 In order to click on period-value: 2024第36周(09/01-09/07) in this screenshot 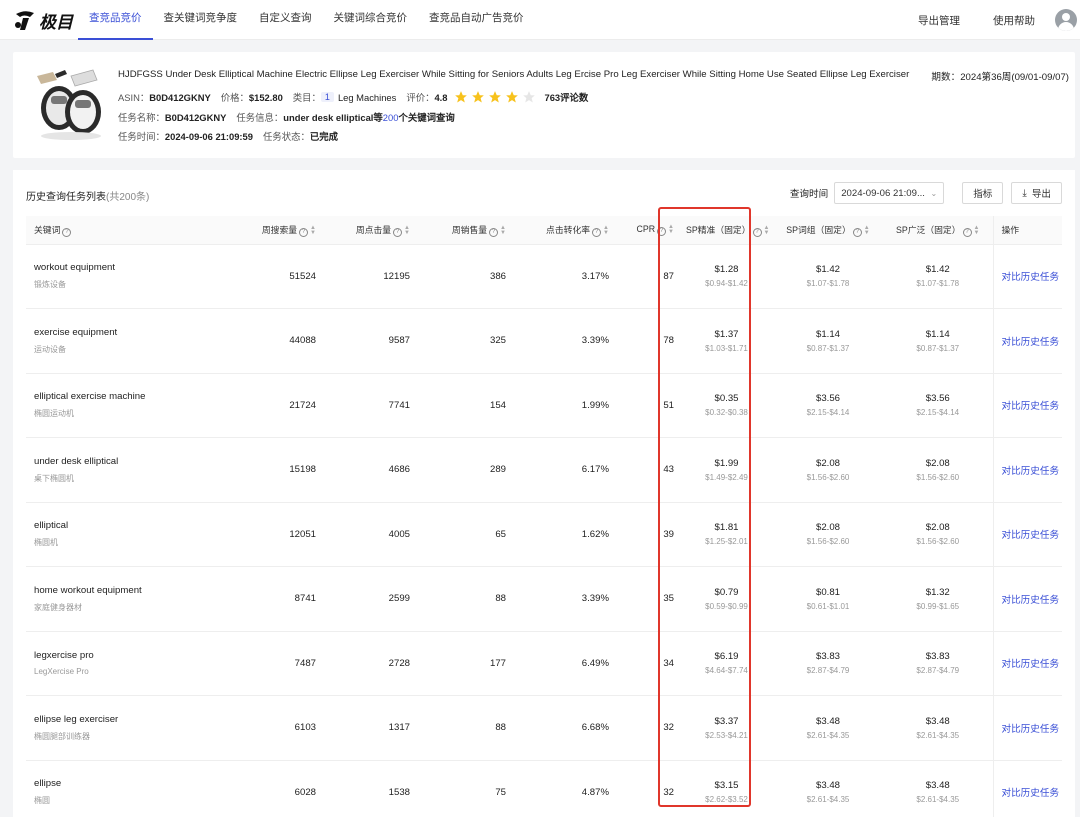, I will do `click(1014, 77)`.